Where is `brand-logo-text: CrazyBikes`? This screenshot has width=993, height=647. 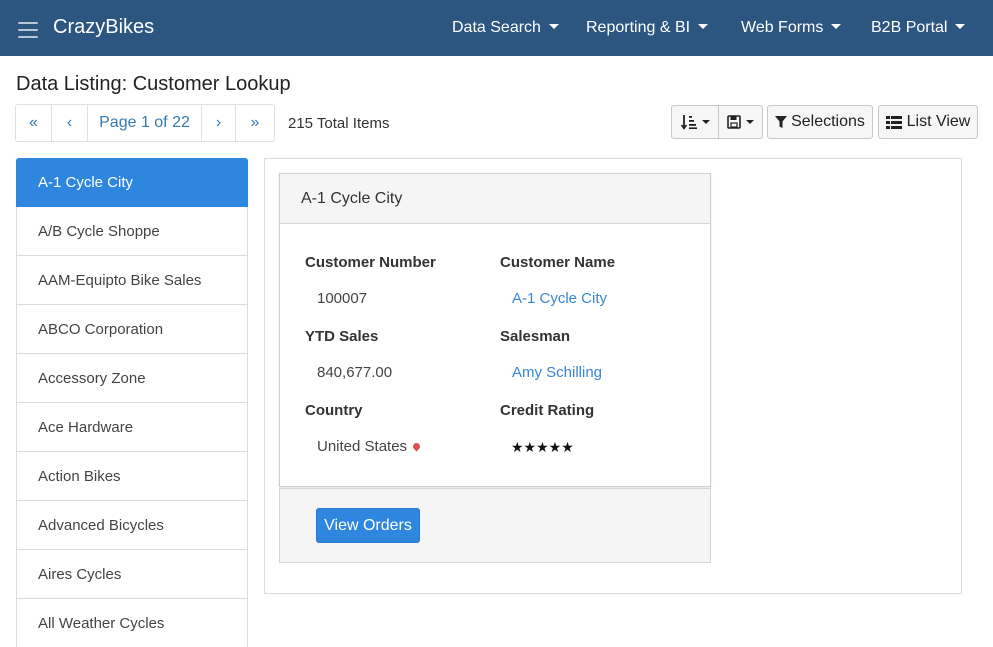
brand-logo-text: CrazyBikes is located at coordinates (103, 27).